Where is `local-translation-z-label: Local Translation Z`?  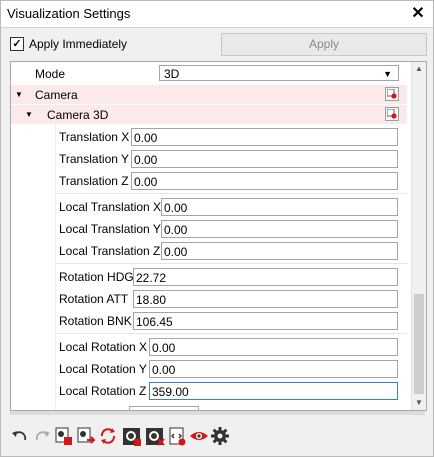 local-translation-z-label: Local Translation Z is located at coordinates (110, 251).